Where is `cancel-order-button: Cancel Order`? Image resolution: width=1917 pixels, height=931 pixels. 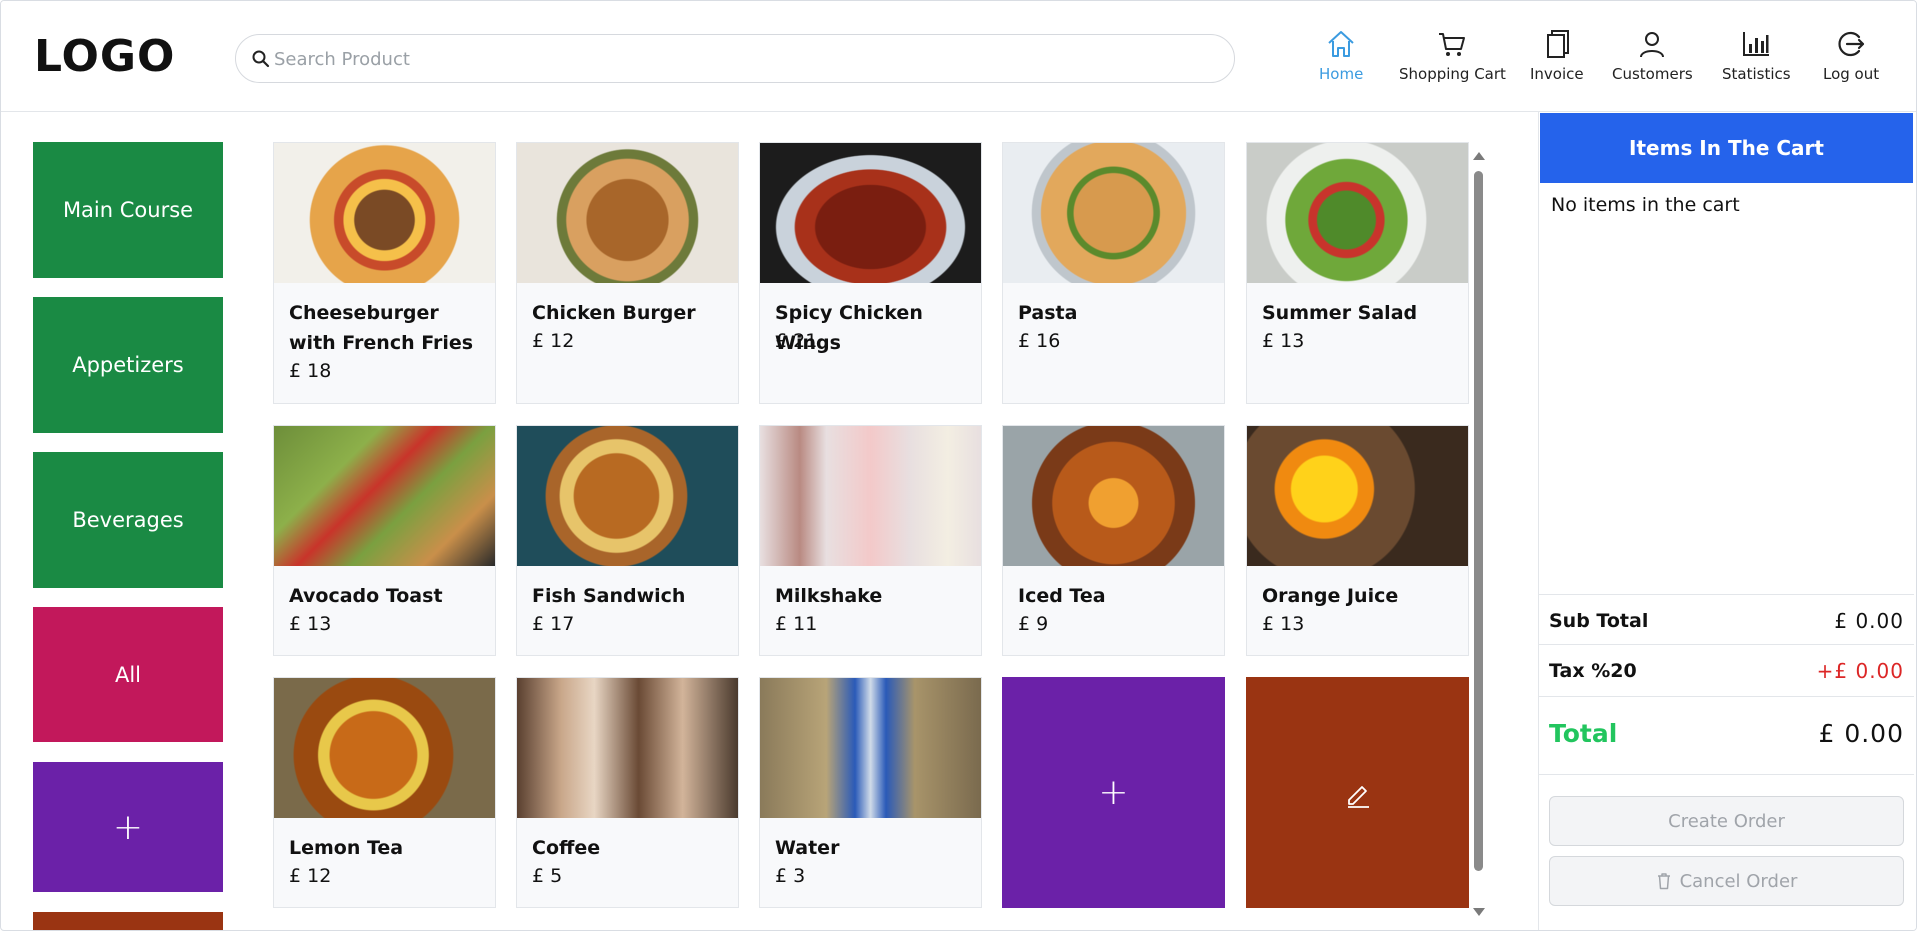
cancel-order-button: Cancel Order is located at coordinates (1726, 881).